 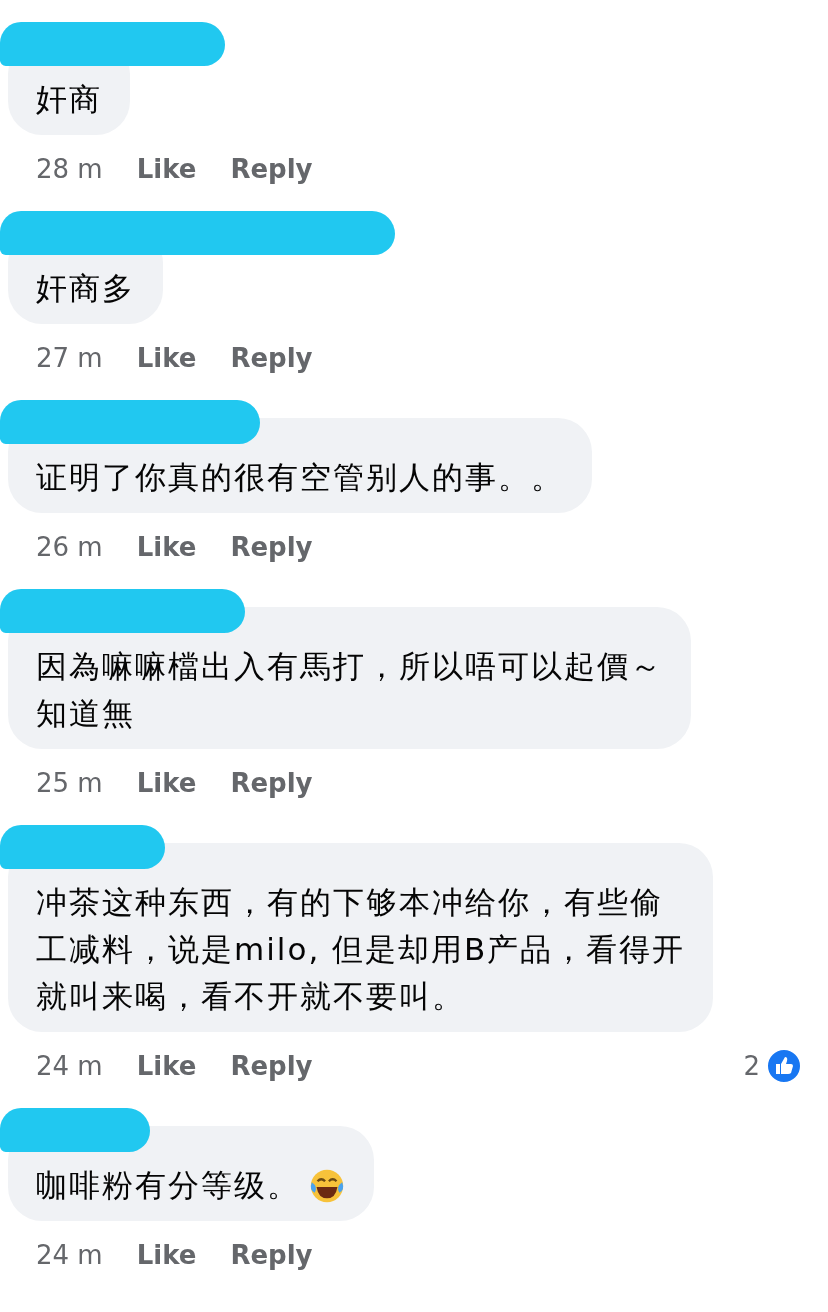 I want to click on comment-time: 28 m, so click(x=69, y=169).